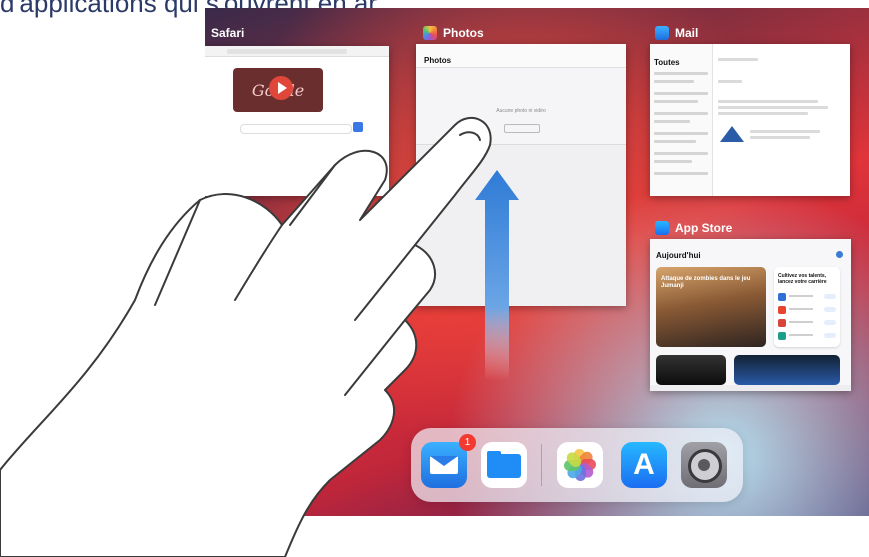 The image size is (869, 557). I want to click on safari-address-bar, so click(297, 51).